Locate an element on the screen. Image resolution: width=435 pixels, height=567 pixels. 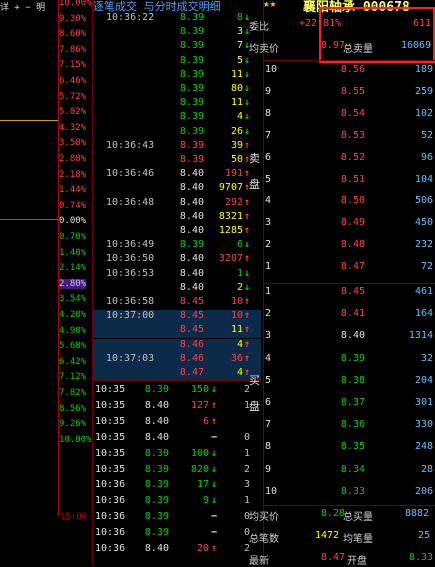
tick-row: 8.39 80 ↓ is located at coordinates (177, 90).